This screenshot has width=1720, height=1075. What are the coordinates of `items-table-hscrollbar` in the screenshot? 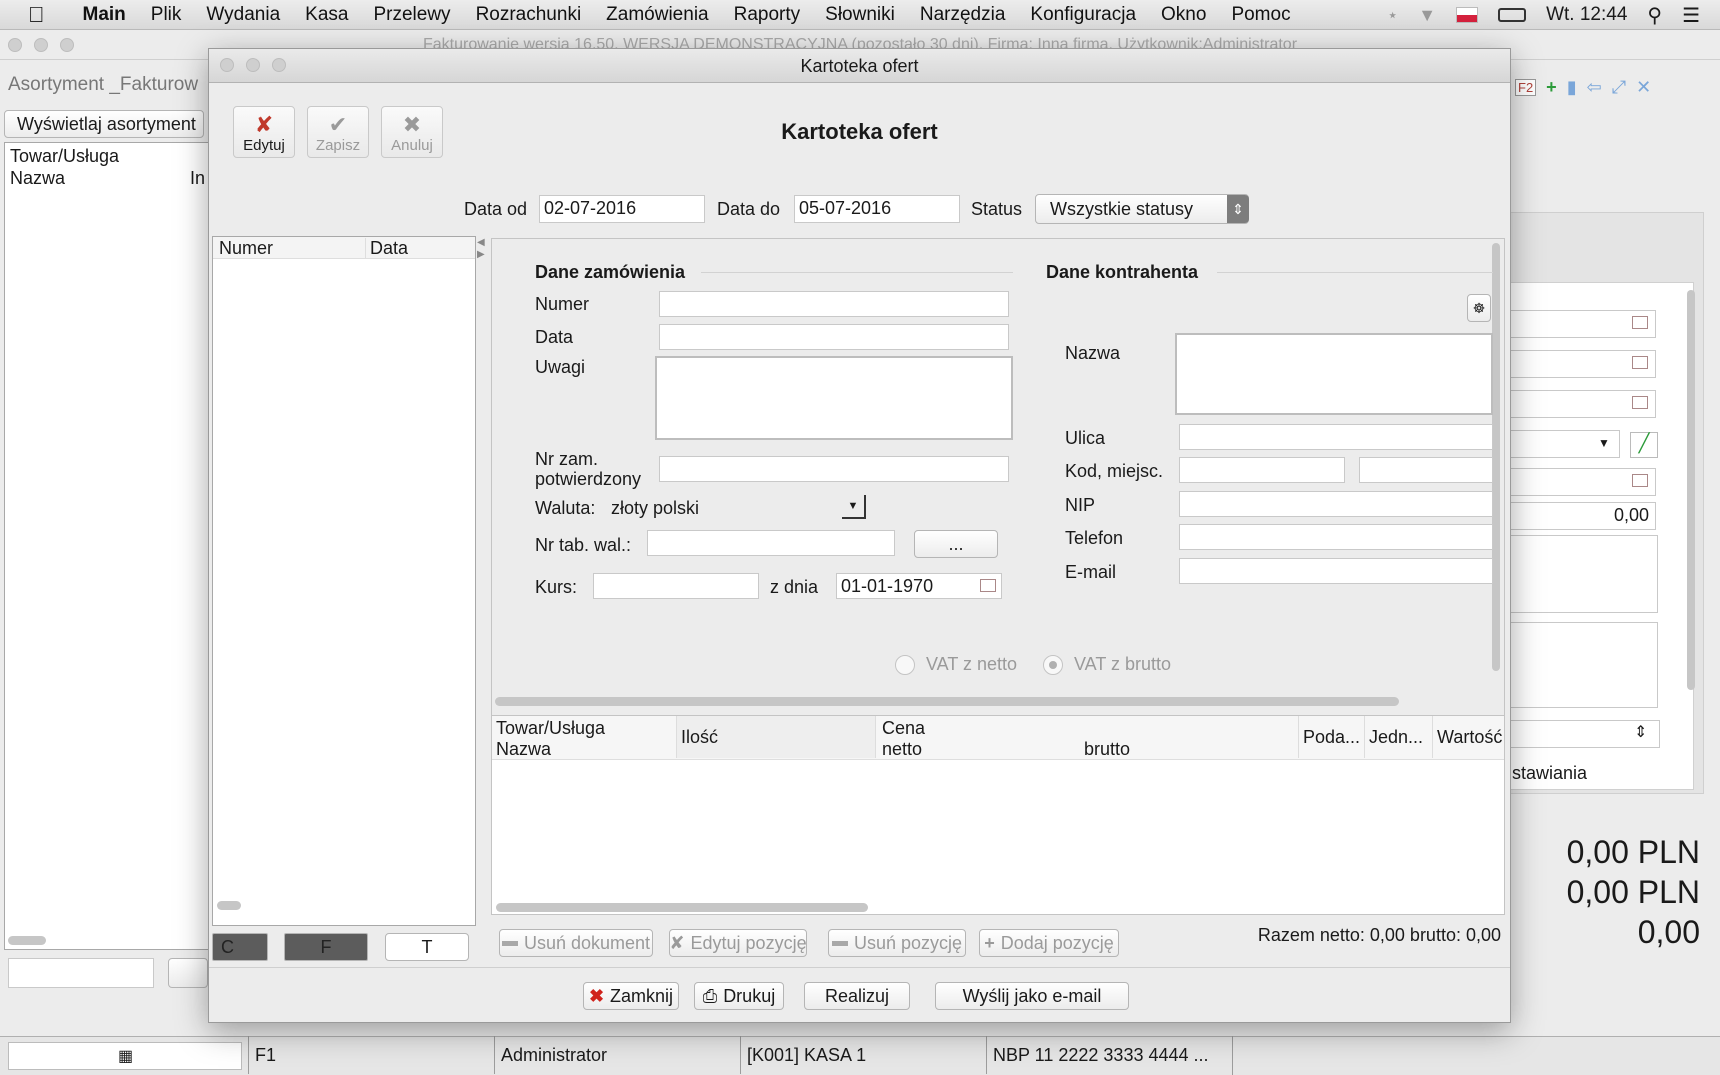 It's located at (682, 907).